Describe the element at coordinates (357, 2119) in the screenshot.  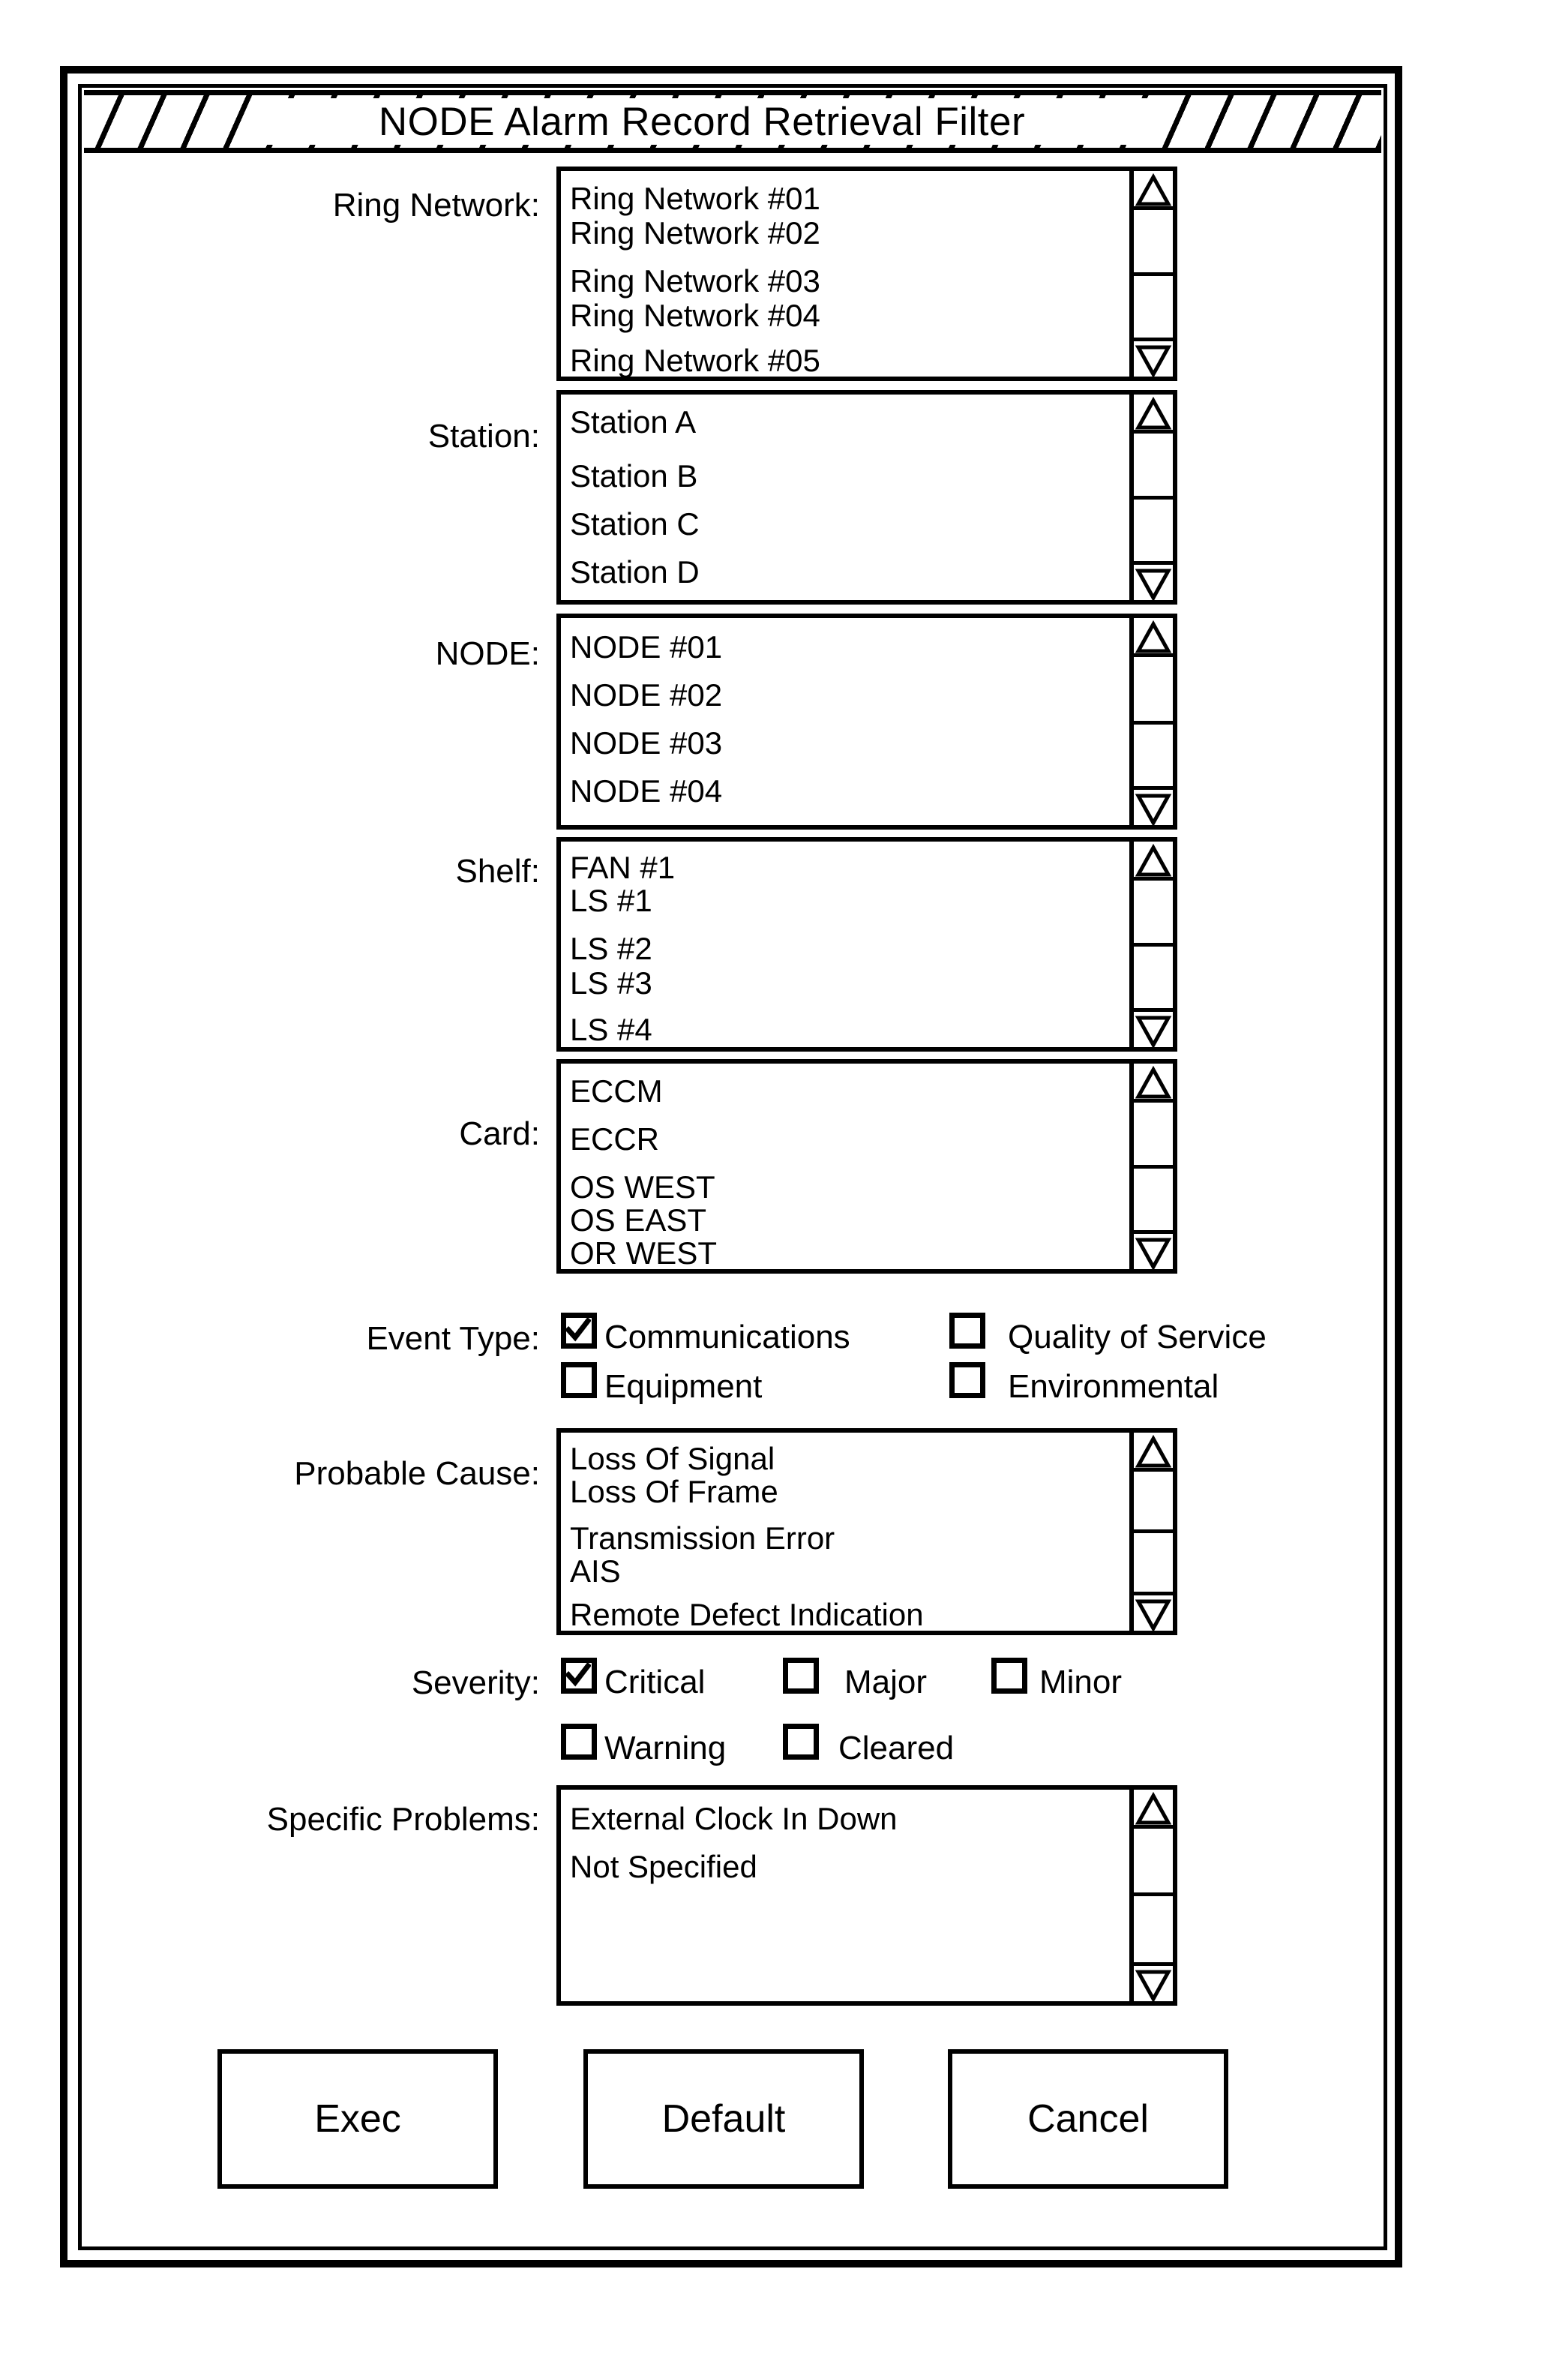
I see `exec-button: Exec` at that location.